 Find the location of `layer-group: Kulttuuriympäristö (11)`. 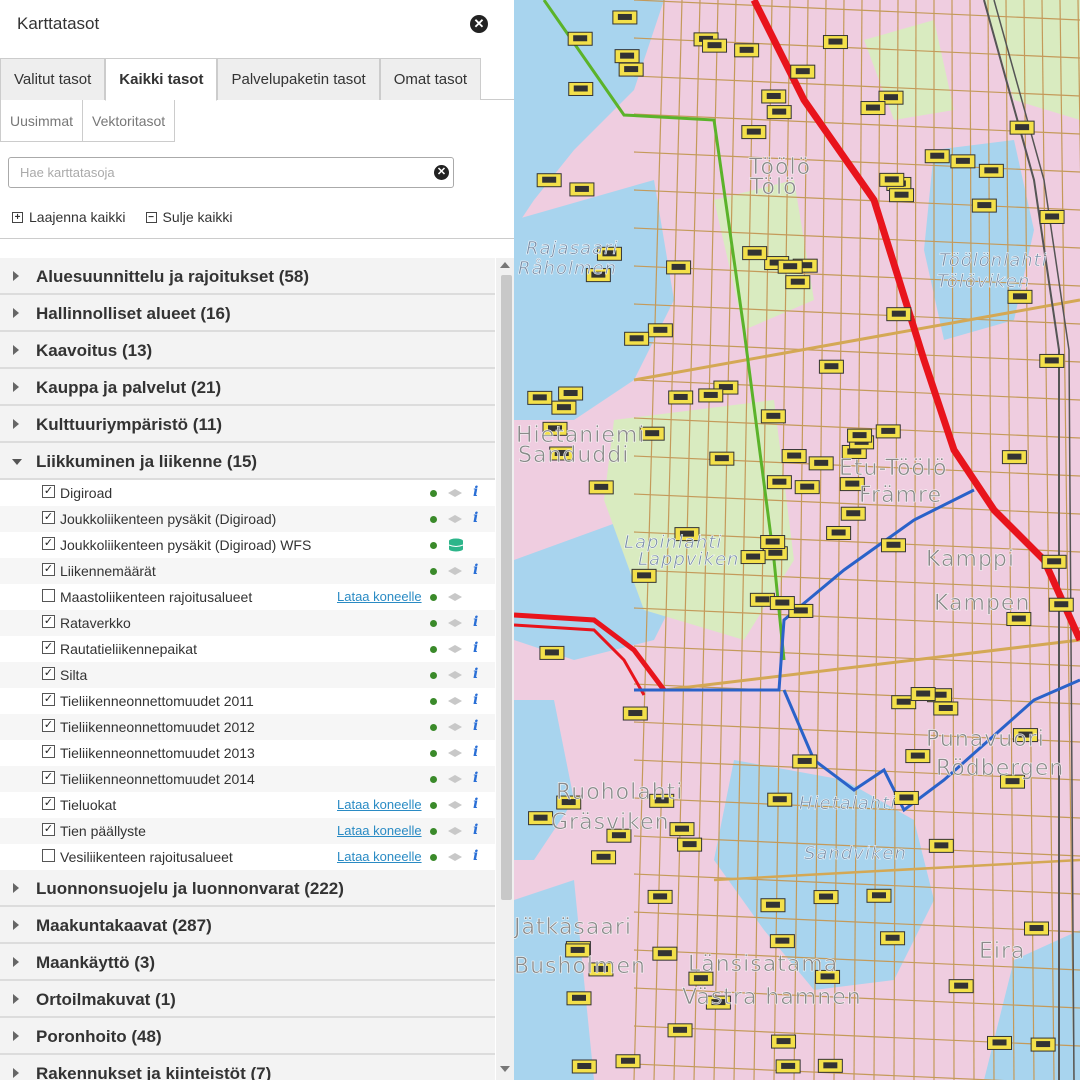

layer-group: Kulttuuriympäristö (11) is located at coordinates (247, 424).